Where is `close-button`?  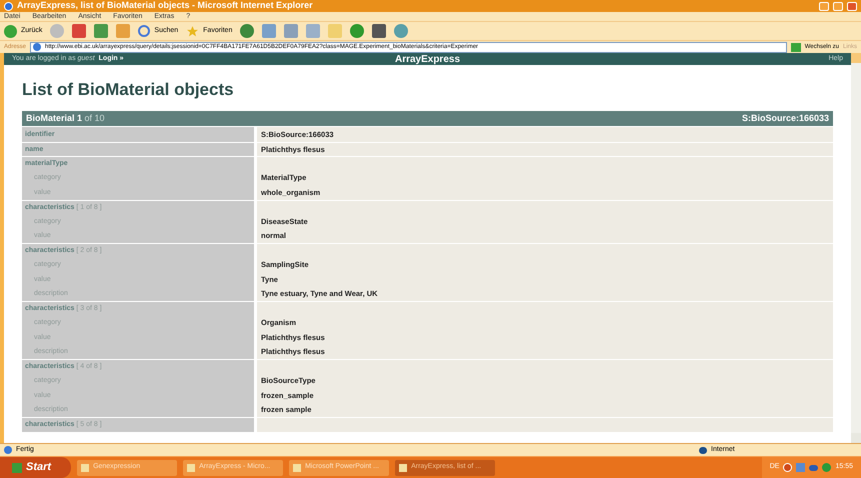 close-button is located at coordinates (852, 6).